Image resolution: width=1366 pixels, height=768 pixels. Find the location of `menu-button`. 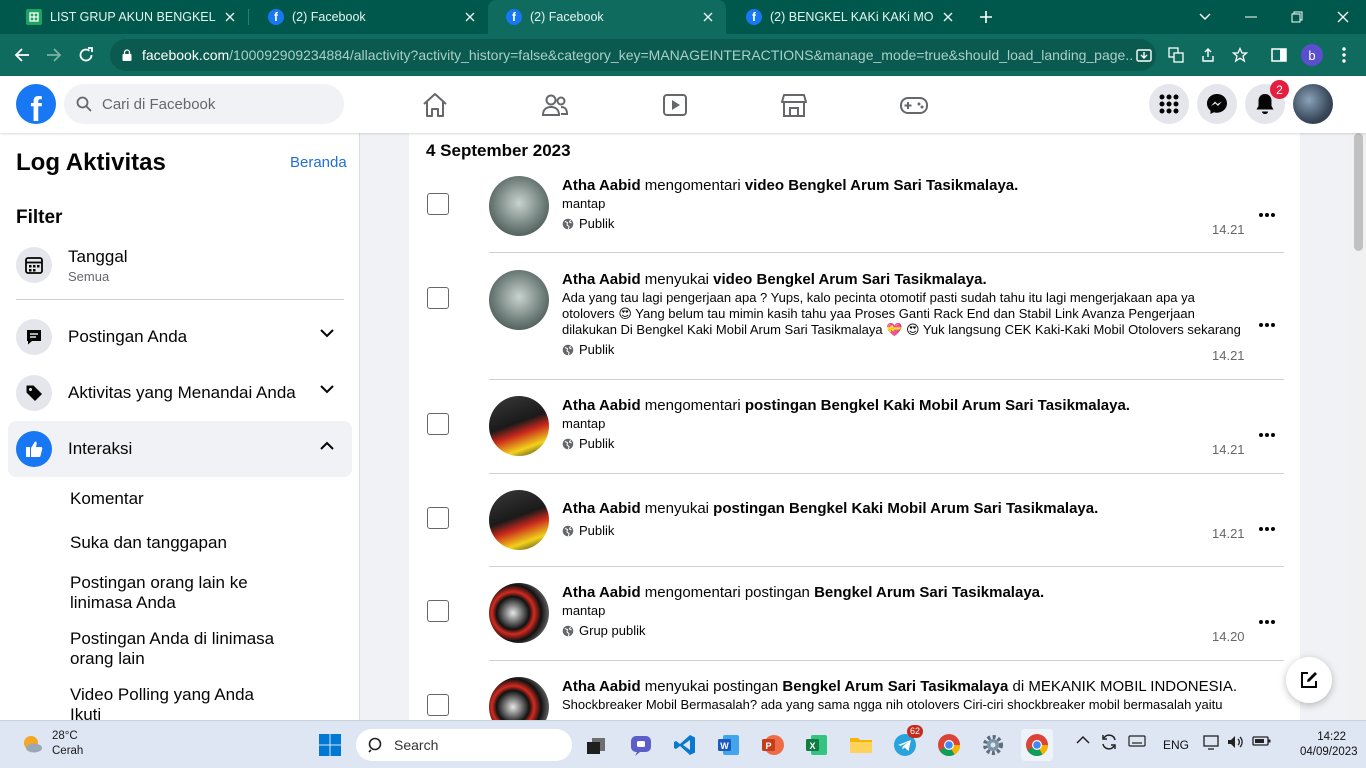

menu-button is located at coordinates (1169, 104).